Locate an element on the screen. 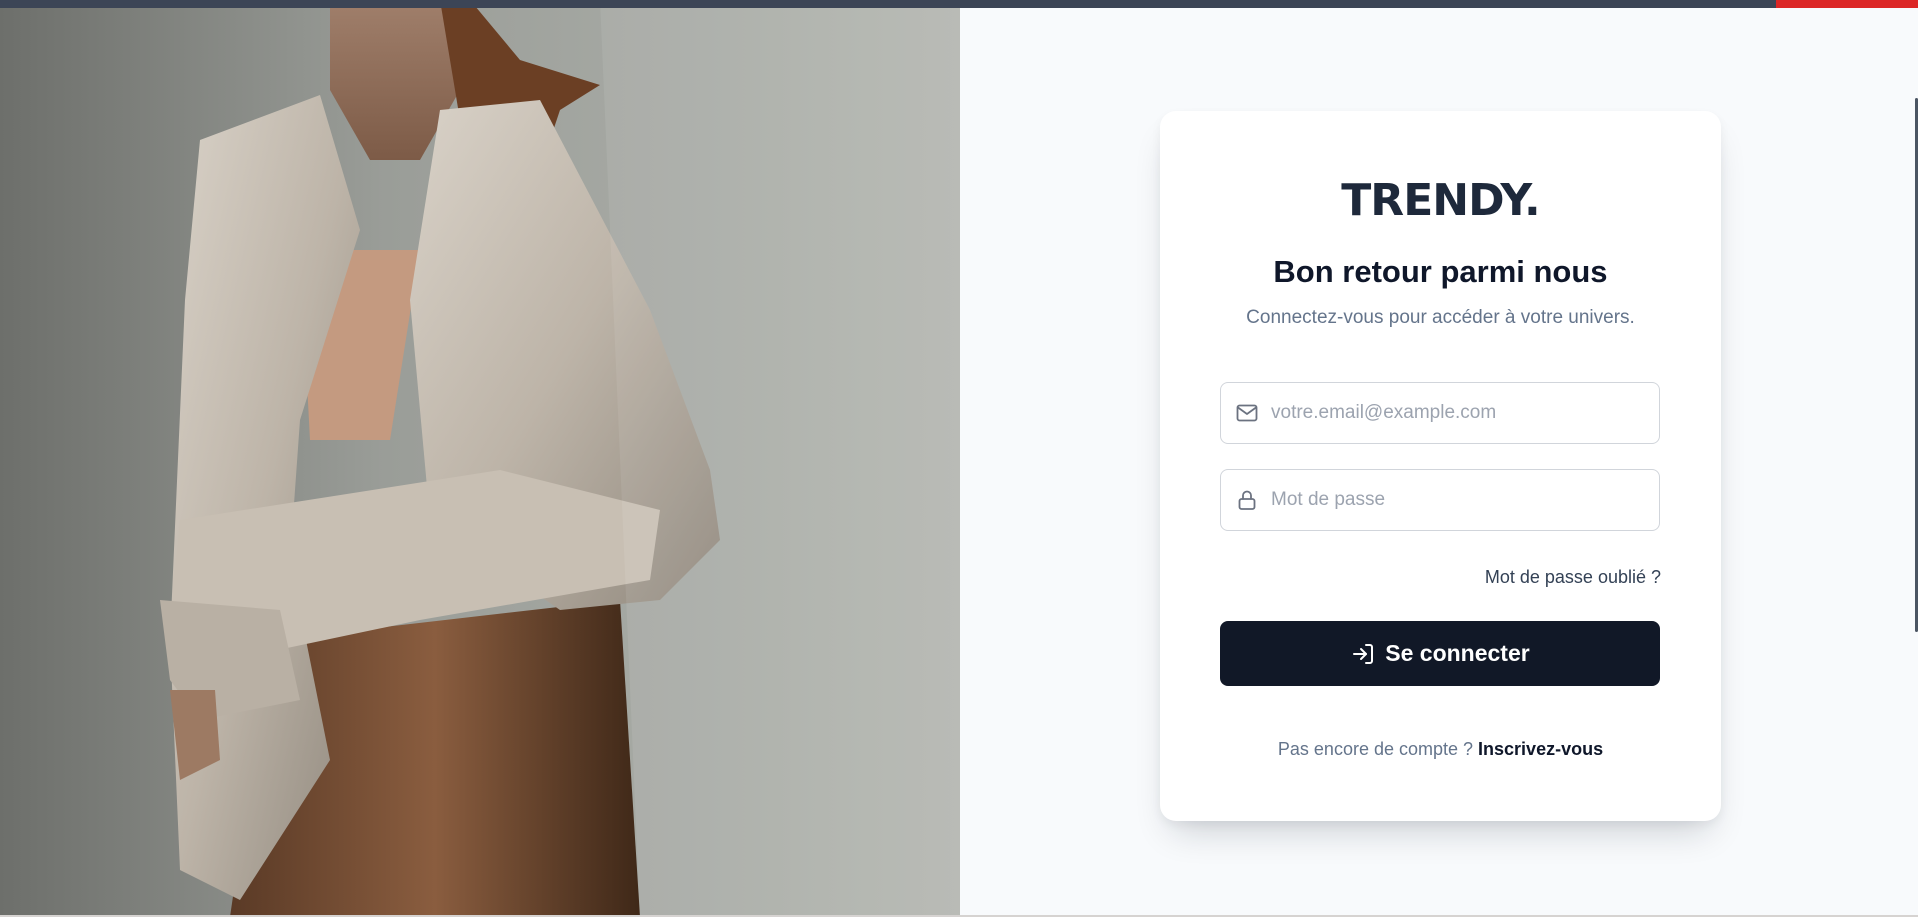  signup-prompt: Pas encore de compte ? Inscrivez-vous is located at coordinates (1440, 749).